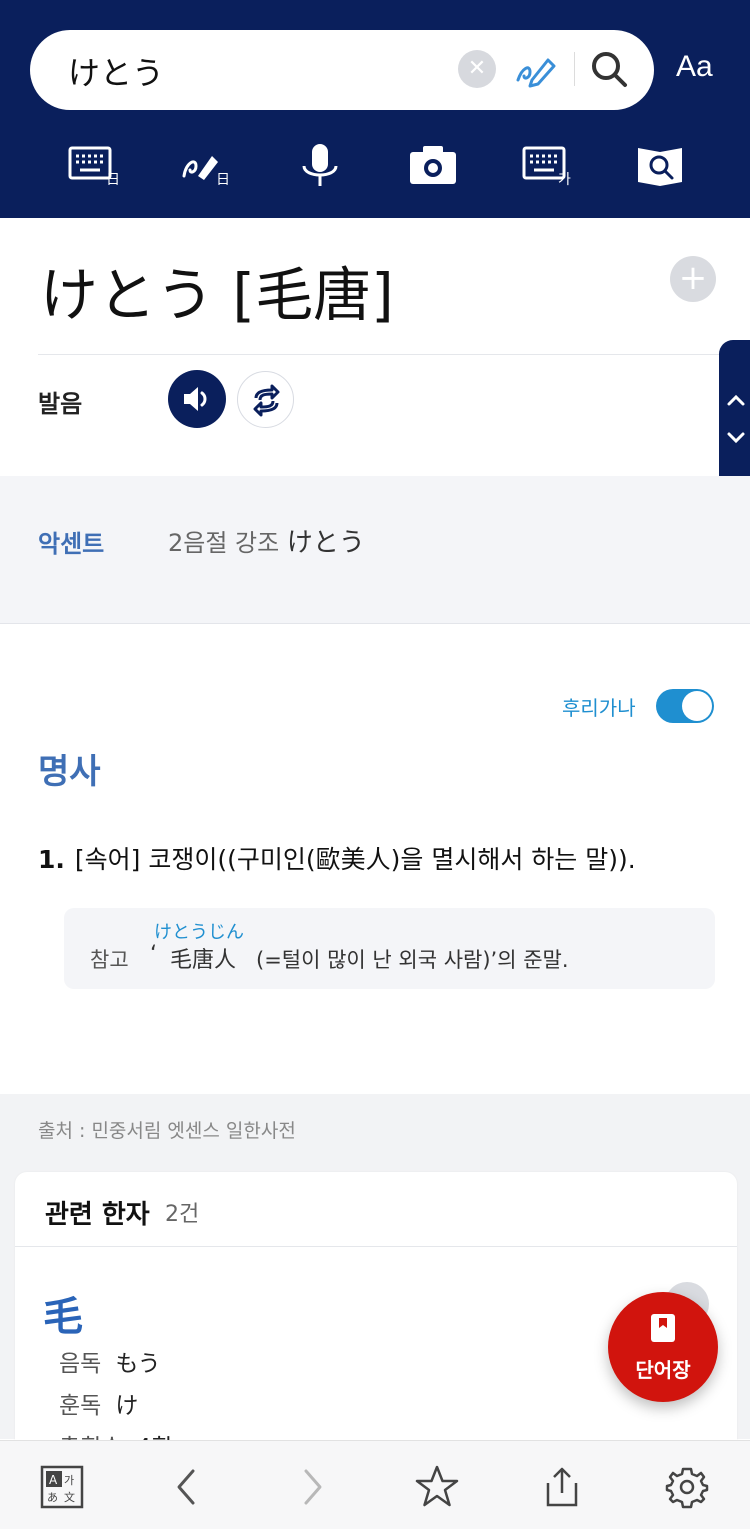 Image resolution: width=750 pixels, height=1529 pixels. What do you see at coordinates (375, 1484) in the screenshot?
I see `bottom-toolbar: A 가 あ 文` at bounding box center [375, 1484].